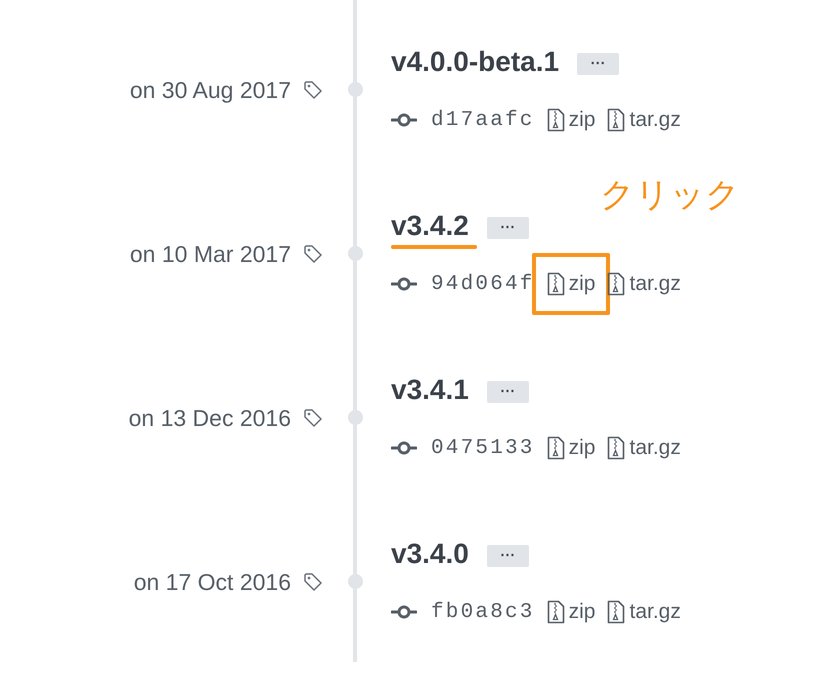 The height and width of the screenshot is (690, 840). I want to click on commit-link: d17aafc, so click(483, 120).